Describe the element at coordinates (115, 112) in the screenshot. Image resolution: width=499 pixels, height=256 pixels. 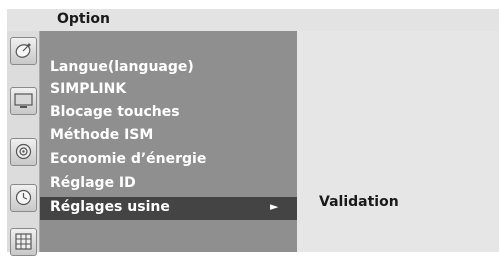
I see `menu-item-label: Blocage touches` at that location.